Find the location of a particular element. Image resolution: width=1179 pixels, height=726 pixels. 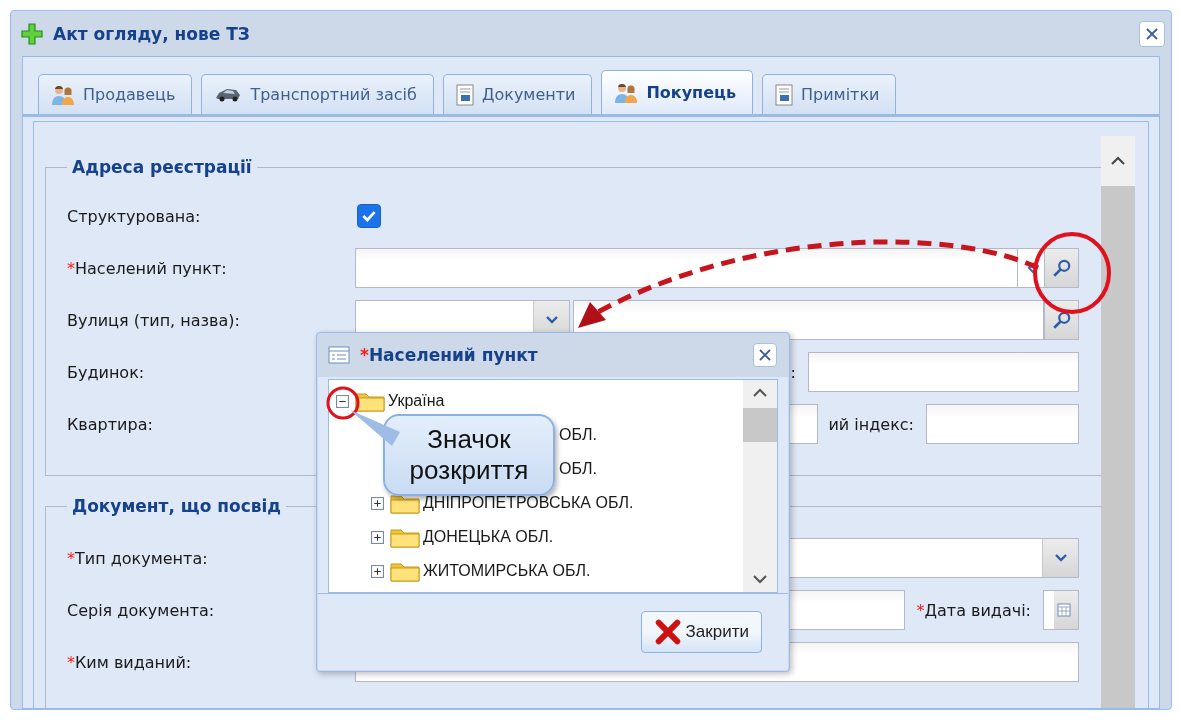

group-title: Адреса реєстрації is located at coordinates (162, 167).